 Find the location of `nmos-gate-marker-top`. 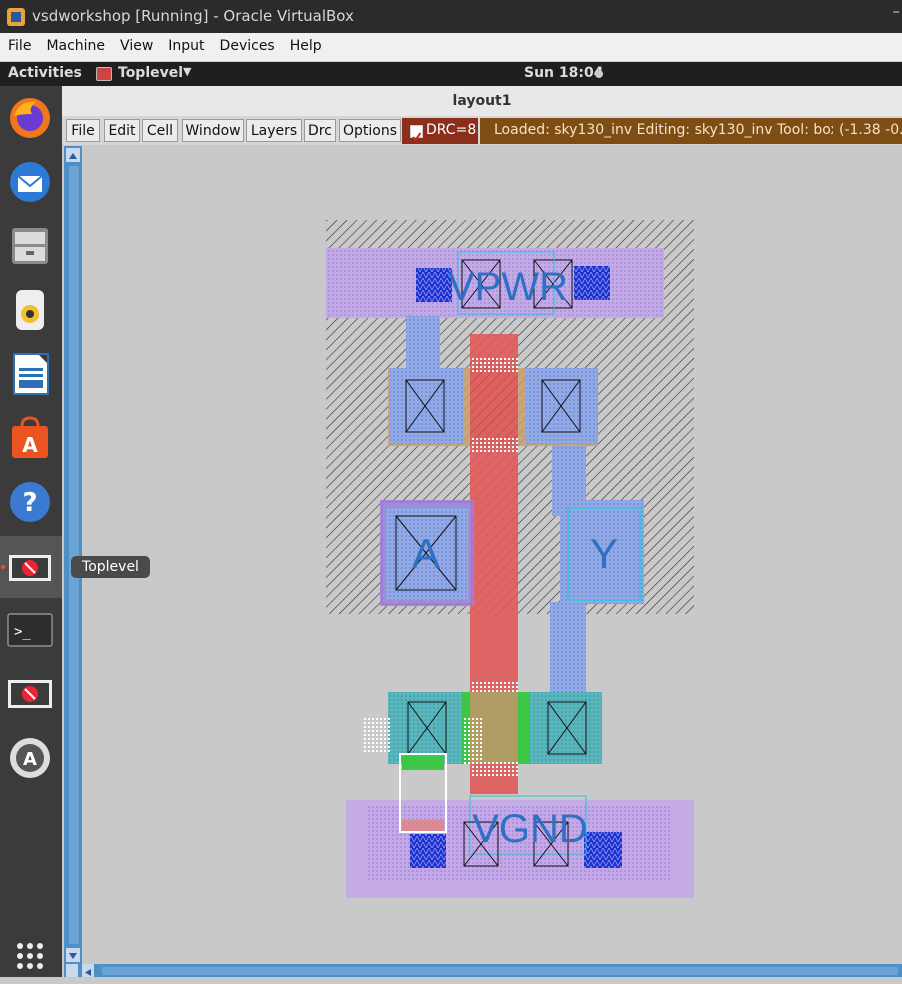

nmos-gate-marker-top is located at coordinates (494, 687).